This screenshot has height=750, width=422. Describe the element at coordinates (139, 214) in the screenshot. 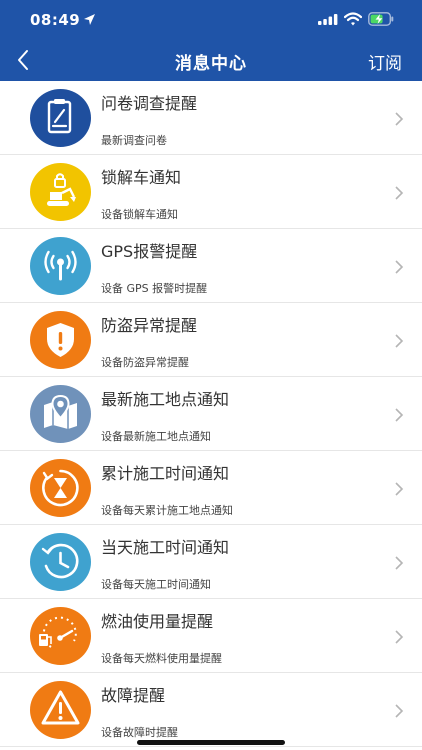

I see `item-subtitle: 设备锁解车通知` at that location.